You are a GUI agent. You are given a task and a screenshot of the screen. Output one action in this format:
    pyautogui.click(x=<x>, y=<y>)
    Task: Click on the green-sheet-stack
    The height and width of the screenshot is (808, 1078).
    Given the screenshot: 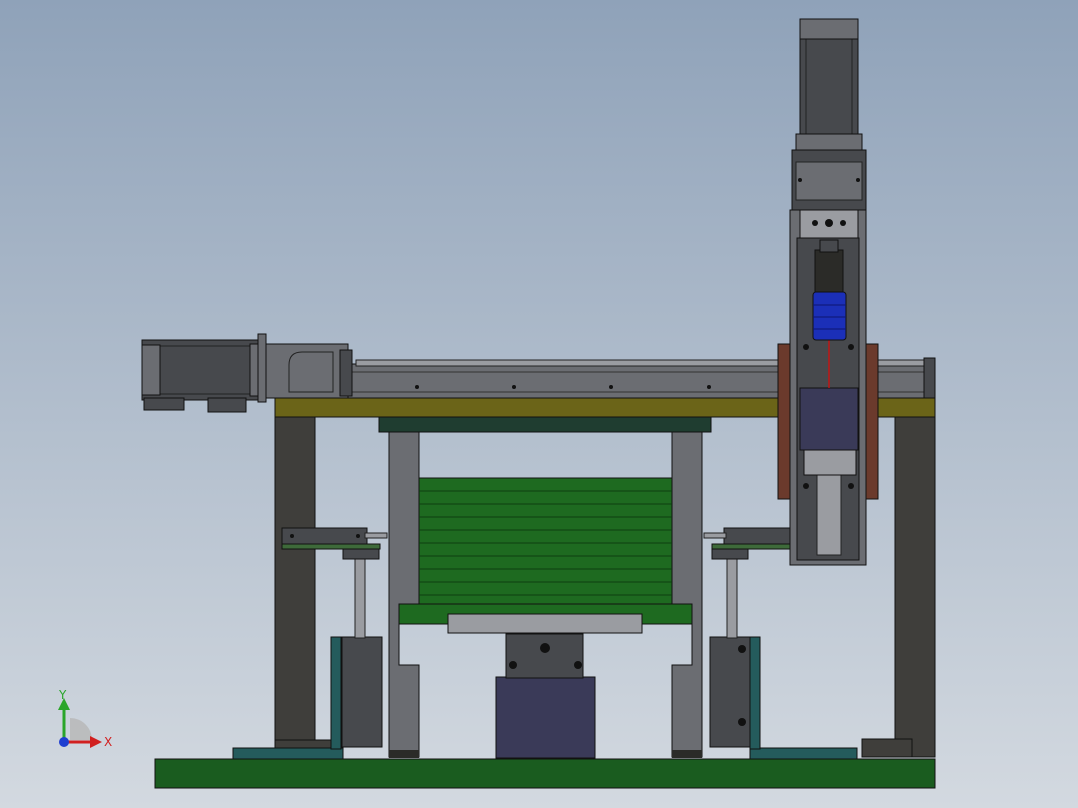 What is the action you would take?
    pyautogui.click(x=545, y=541)
    